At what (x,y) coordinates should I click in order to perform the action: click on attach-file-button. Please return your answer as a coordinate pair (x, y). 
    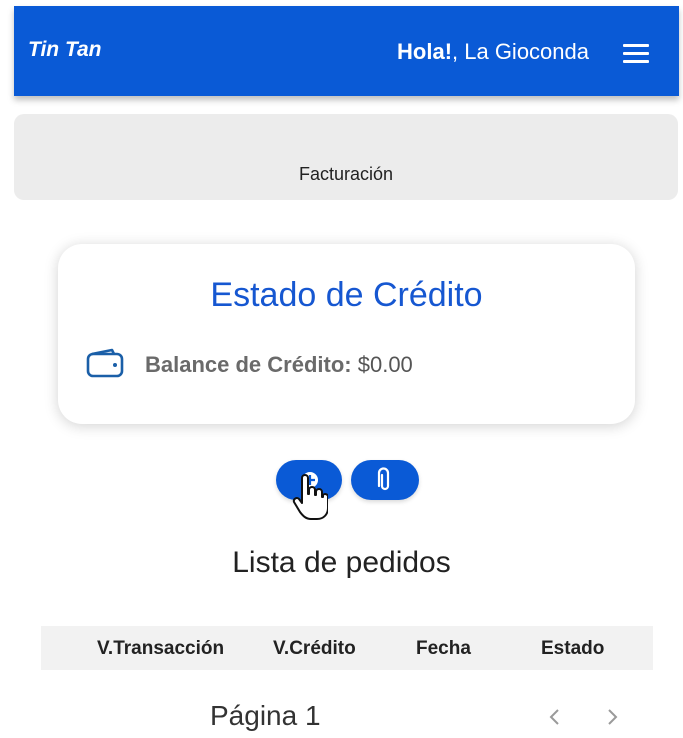
    Looking at the image, I should click on (385, 480).